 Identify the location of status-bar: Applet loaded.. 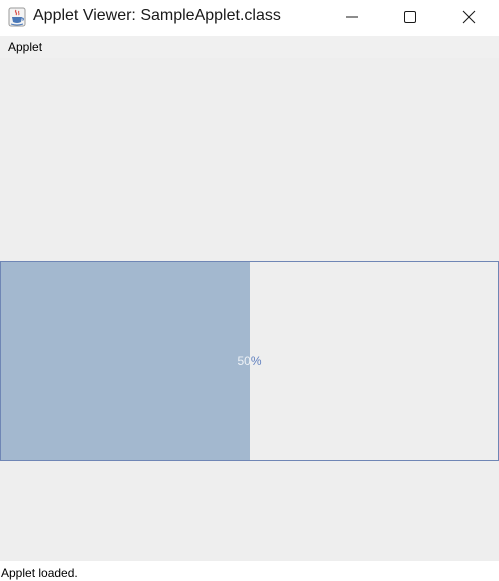
(249, 571).